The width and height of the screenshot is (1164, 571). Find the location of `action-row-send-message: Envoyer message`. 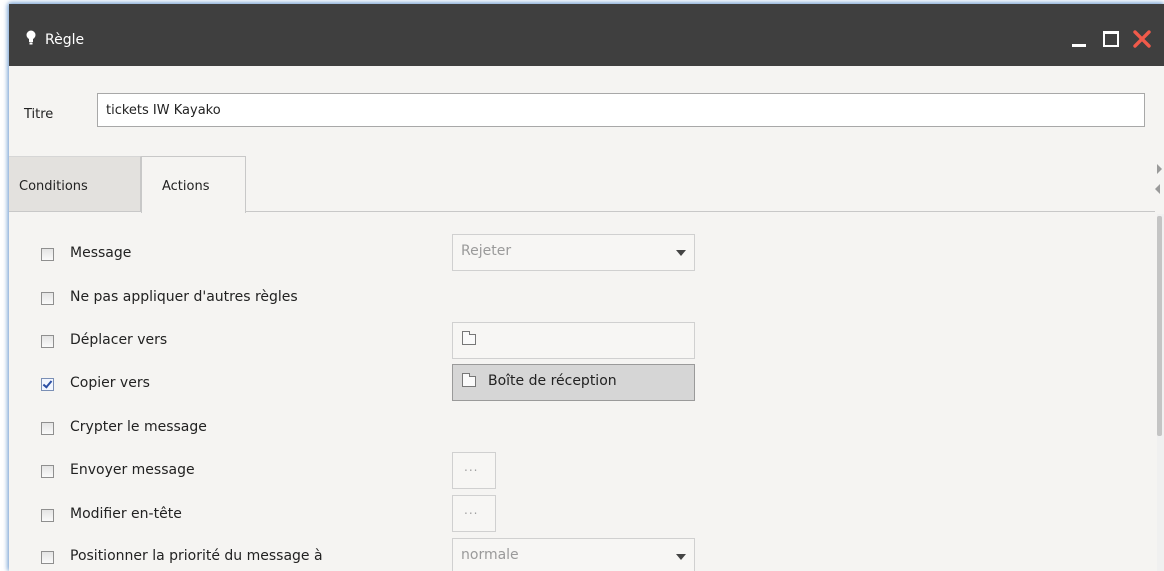

action-row-send-message: Envoyer message is located at coordinates (211, 472).